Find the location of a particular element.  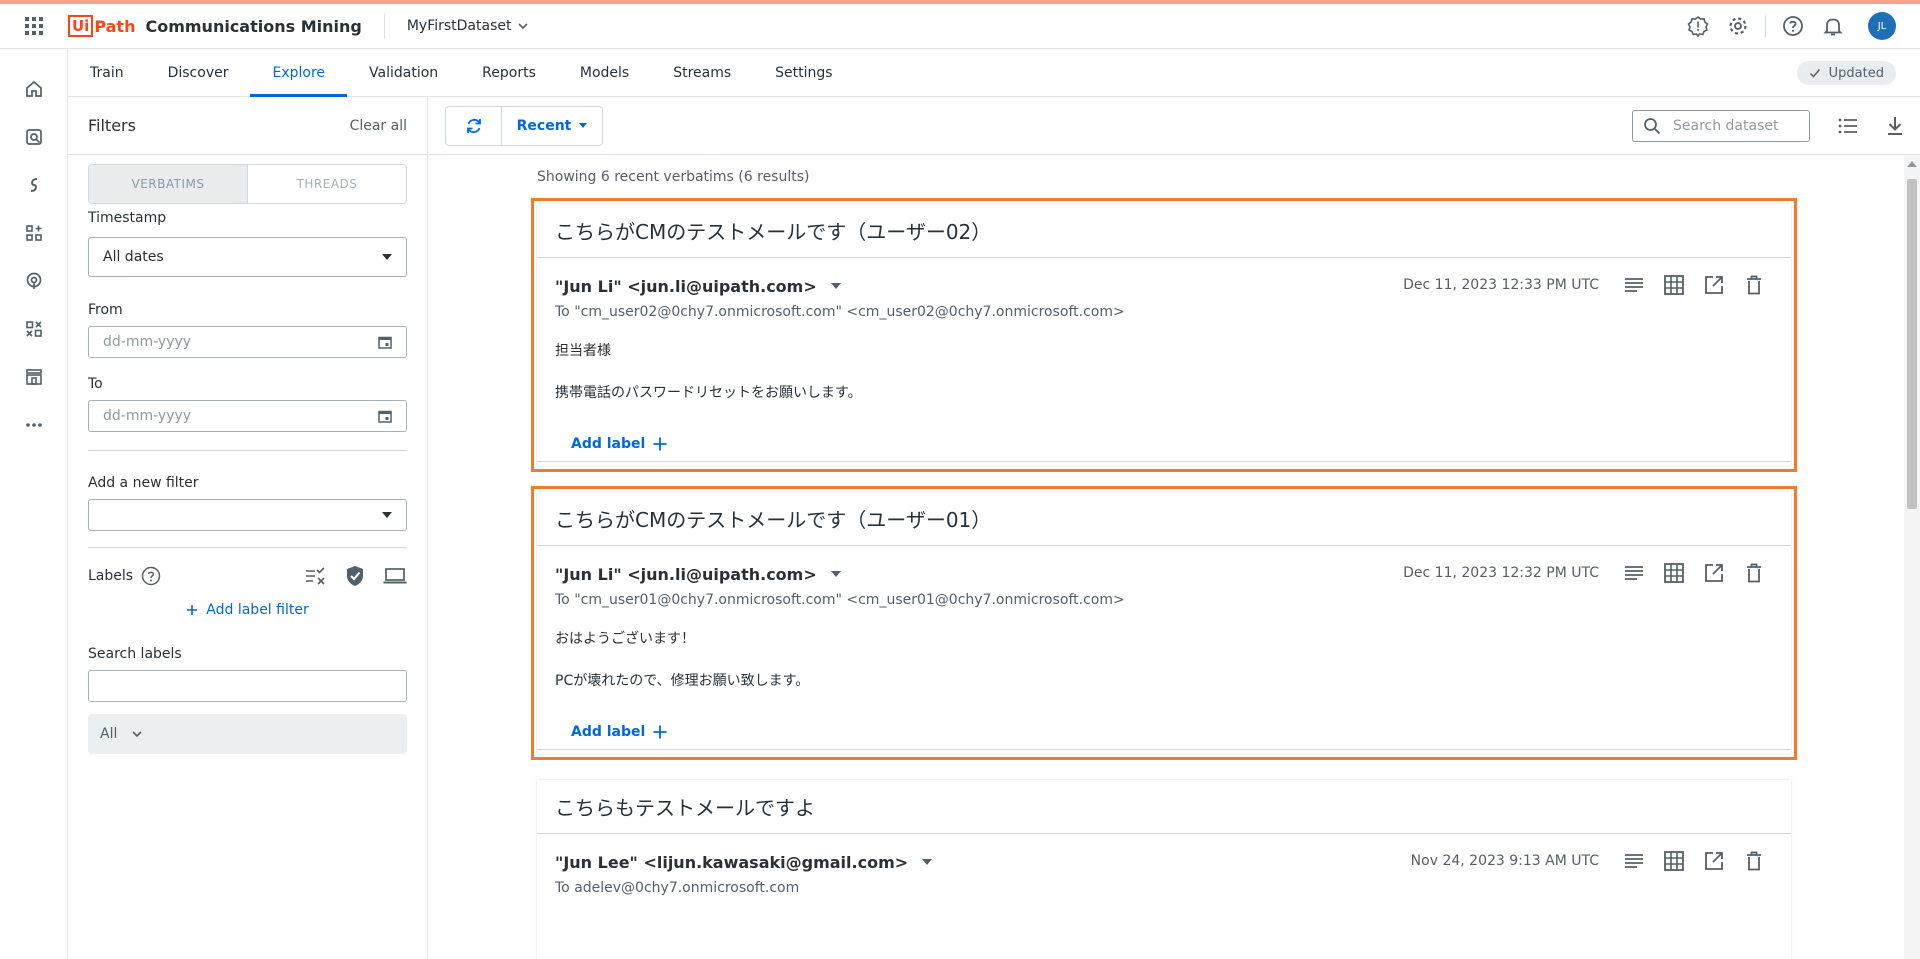

streams-icon is located at coordinates (34, 281).